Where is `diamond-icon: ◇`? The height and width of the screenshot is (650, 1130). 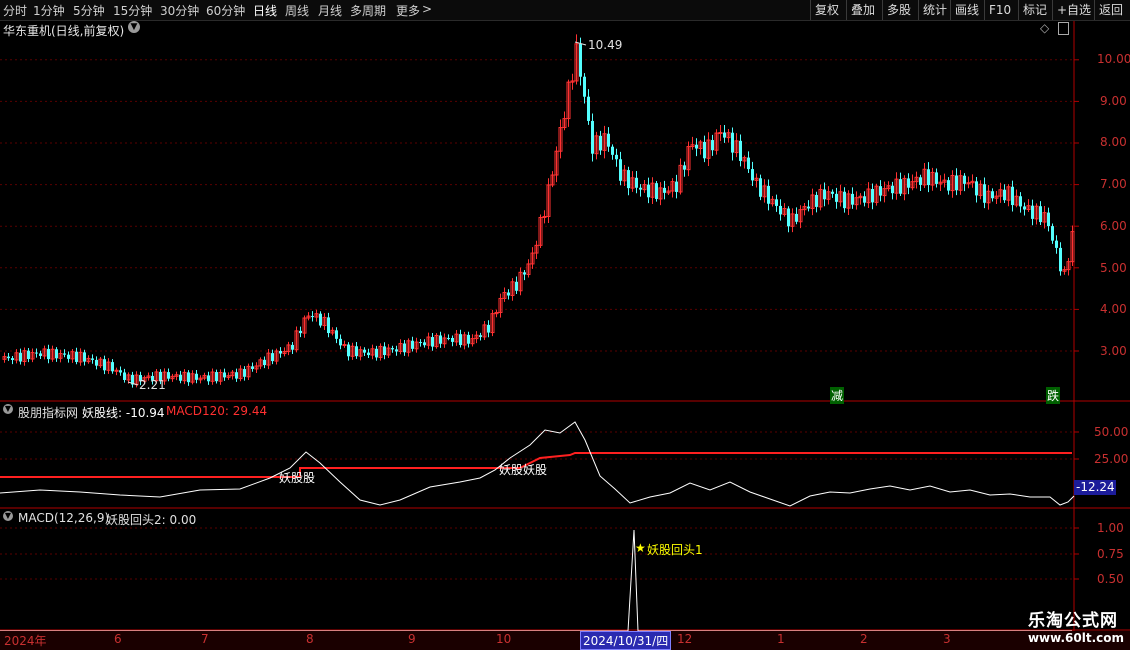
diamond-icon: ◇ is located at coordinates (1044, 28).